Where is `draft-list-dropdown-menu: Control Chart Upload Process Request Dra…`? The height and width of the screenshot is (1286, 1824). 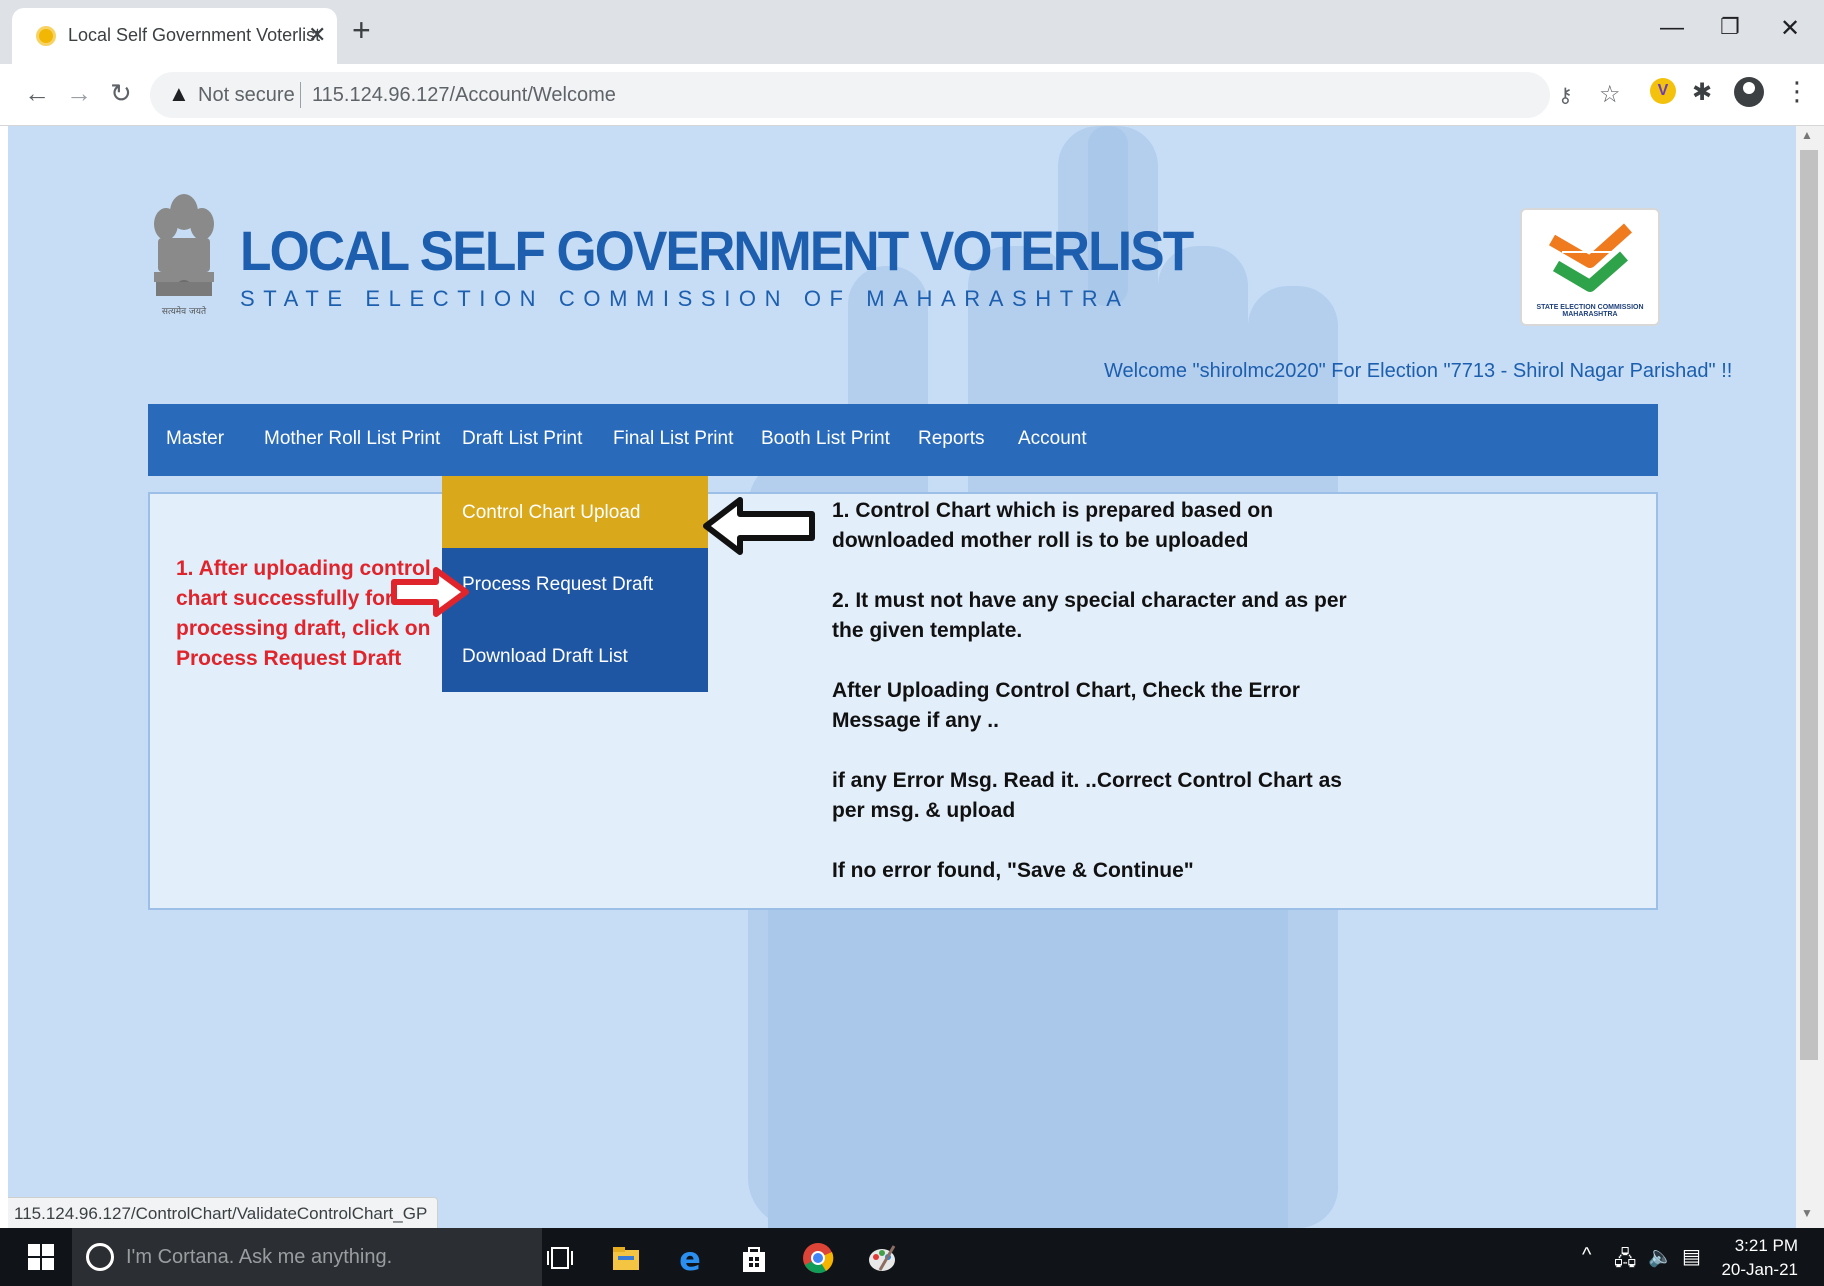
draft-list-dropdown-menu: Control Chart Upload Process Request Dra… is located at coordinates (575, 584).